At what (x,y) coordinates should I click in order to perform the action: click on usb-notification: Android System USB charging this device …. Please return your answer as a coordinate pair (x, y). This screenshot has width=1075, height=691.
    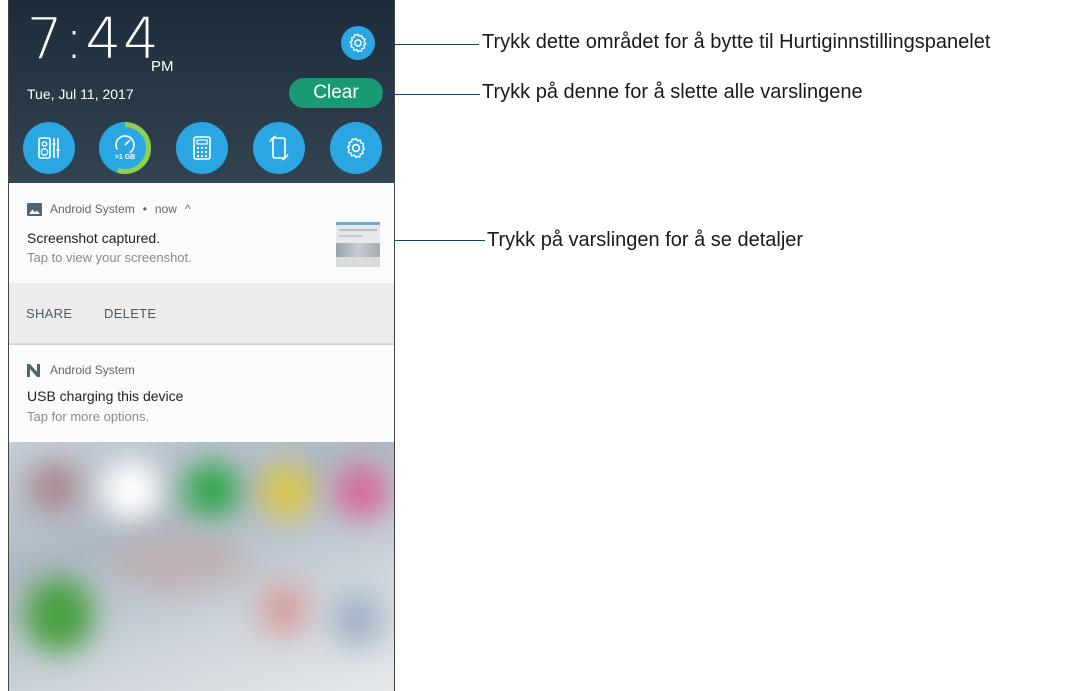
    Looking at the image, I should click on (201, 393).